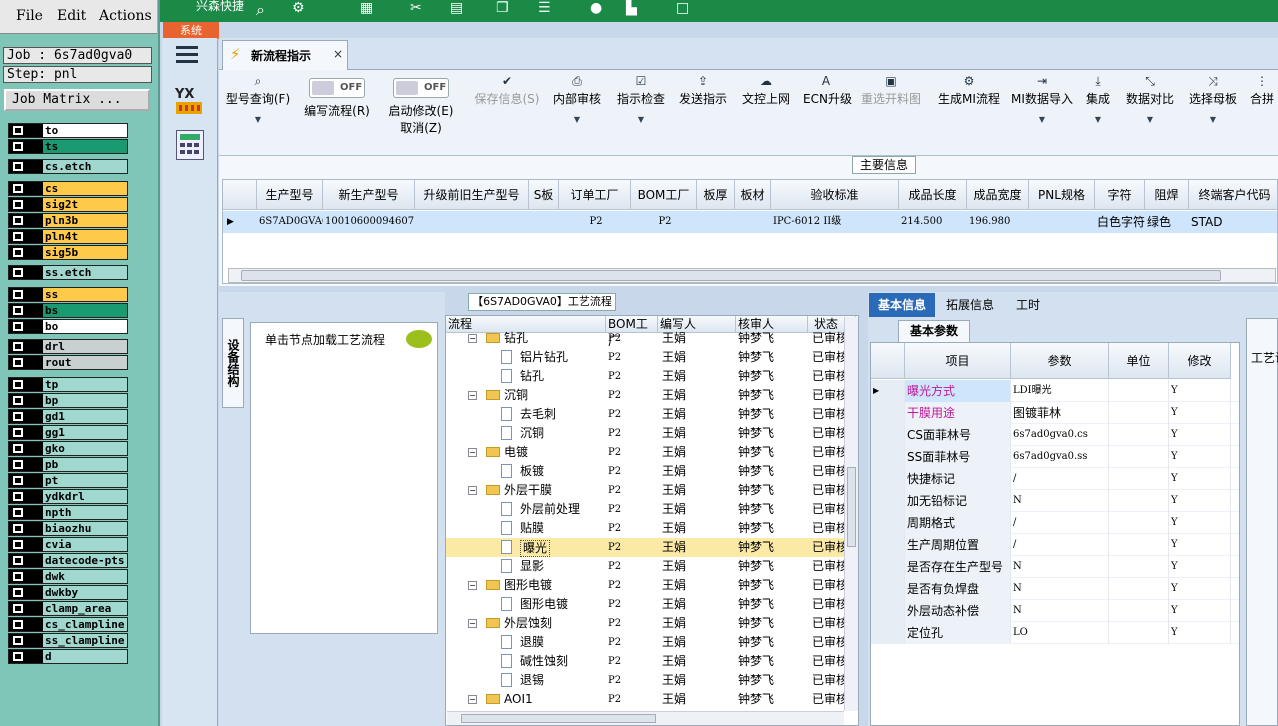 The image size is (1278, 726). I want to click on layer-row: bp, so click(68, 400).